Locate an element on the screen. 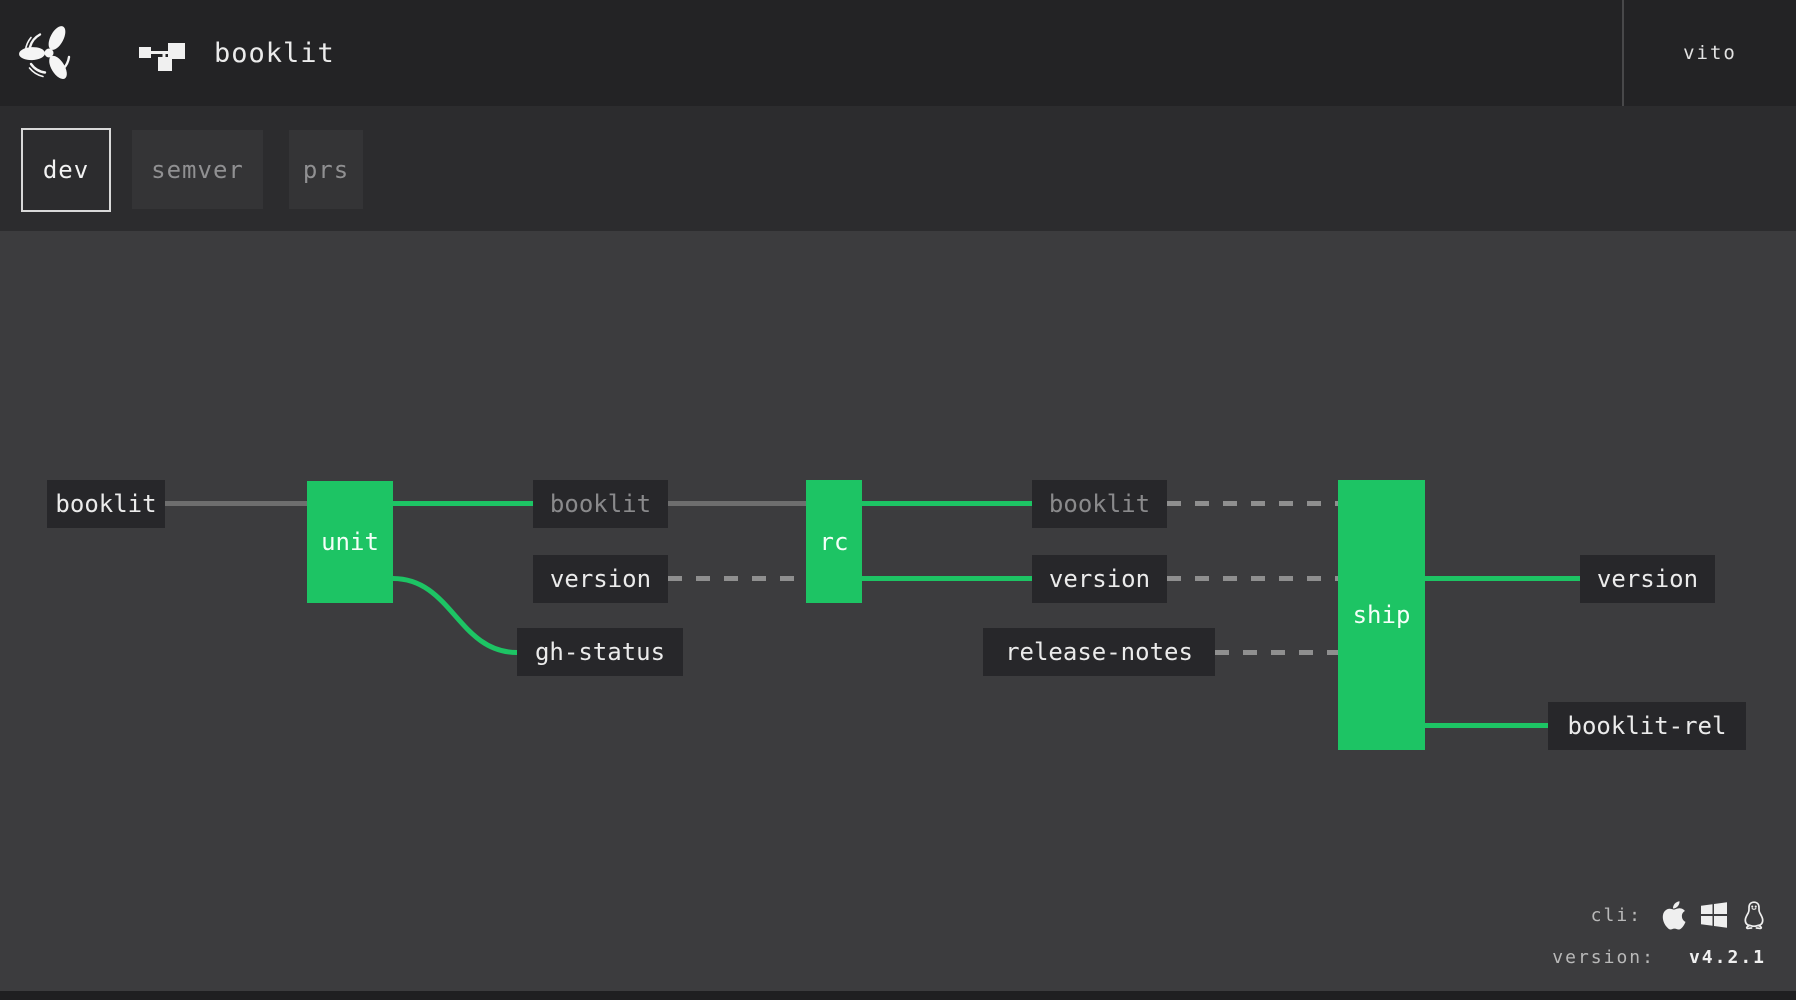 This screenshot has width=1796, height=1000. resource-version-after-rc: version is located at coordinates (1099, 579).